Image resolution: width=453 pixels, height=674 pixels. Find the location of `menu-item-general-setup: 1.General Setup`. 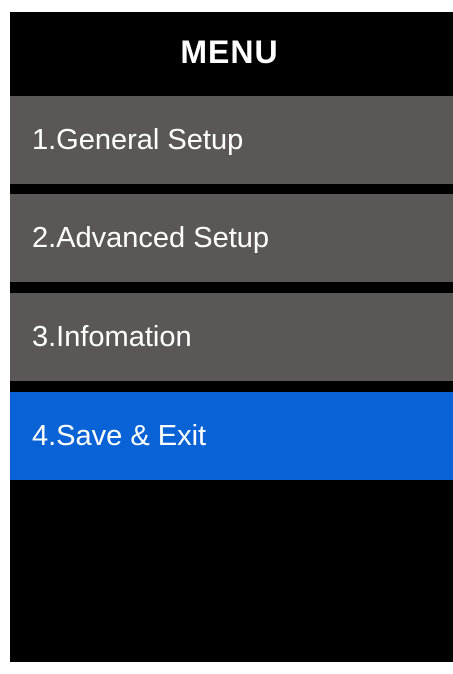

menu-item-general-setup: 1.General Setup is located at coordinates (231, 140).